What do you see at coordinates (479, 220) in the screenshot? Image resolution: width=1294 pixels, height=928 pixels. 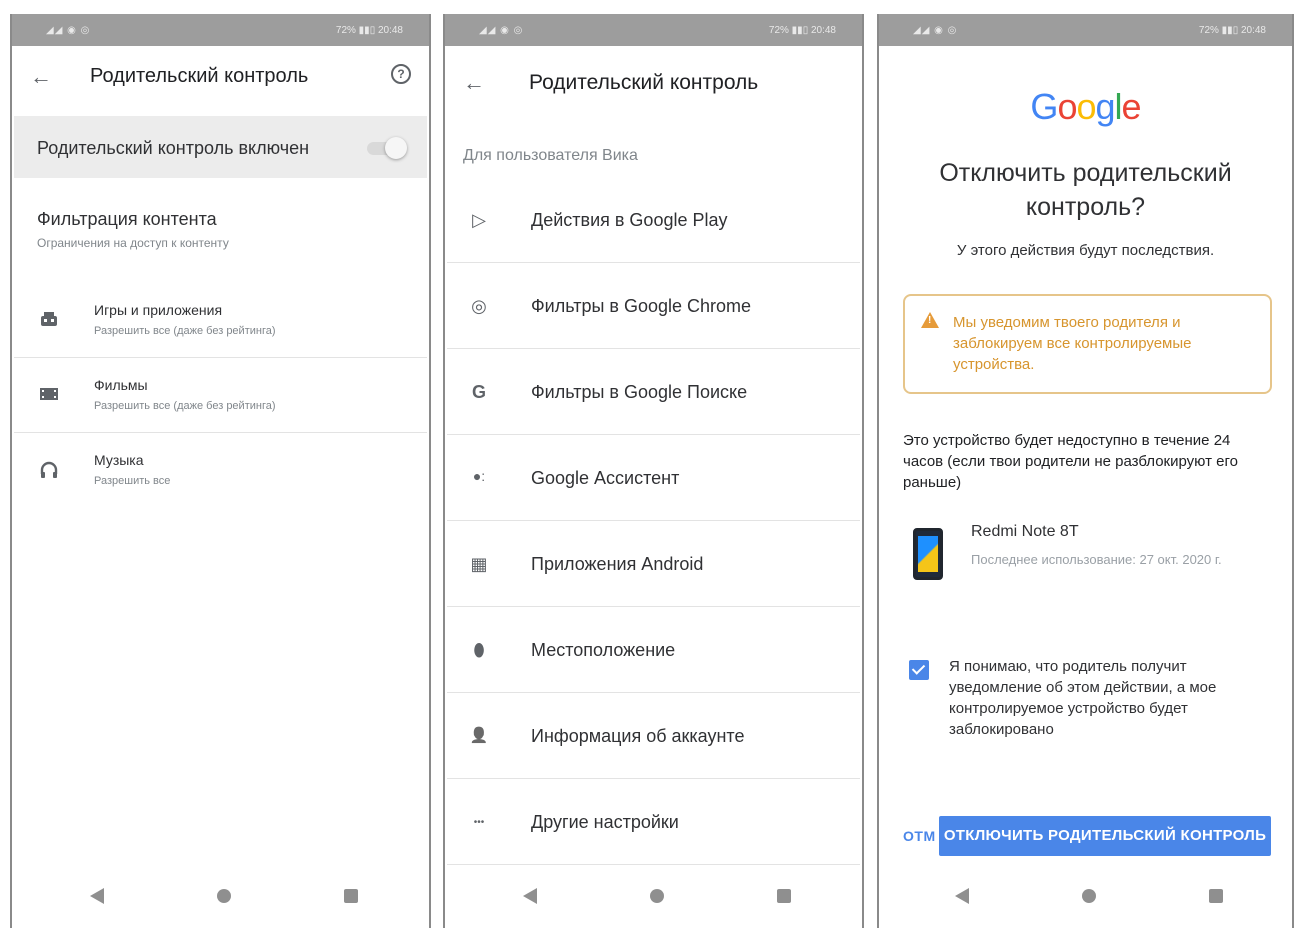 I see `google-play-icon: ▷` at bounding box center [479, 220].